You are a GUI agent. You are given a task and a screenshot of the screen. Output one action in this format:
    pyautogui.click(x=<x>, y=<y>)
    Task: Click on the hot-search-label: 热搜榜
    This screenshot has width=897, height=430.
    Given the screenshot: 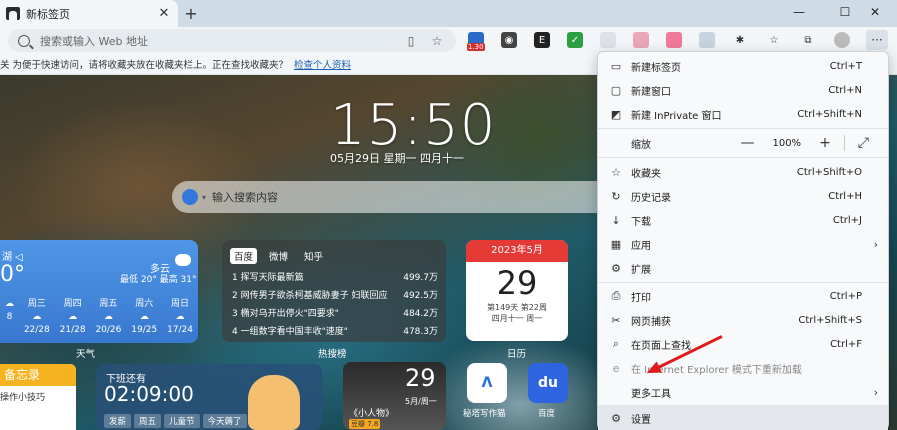 What is the action you would take?
    pyautogui.click(x=332, y=354)
    